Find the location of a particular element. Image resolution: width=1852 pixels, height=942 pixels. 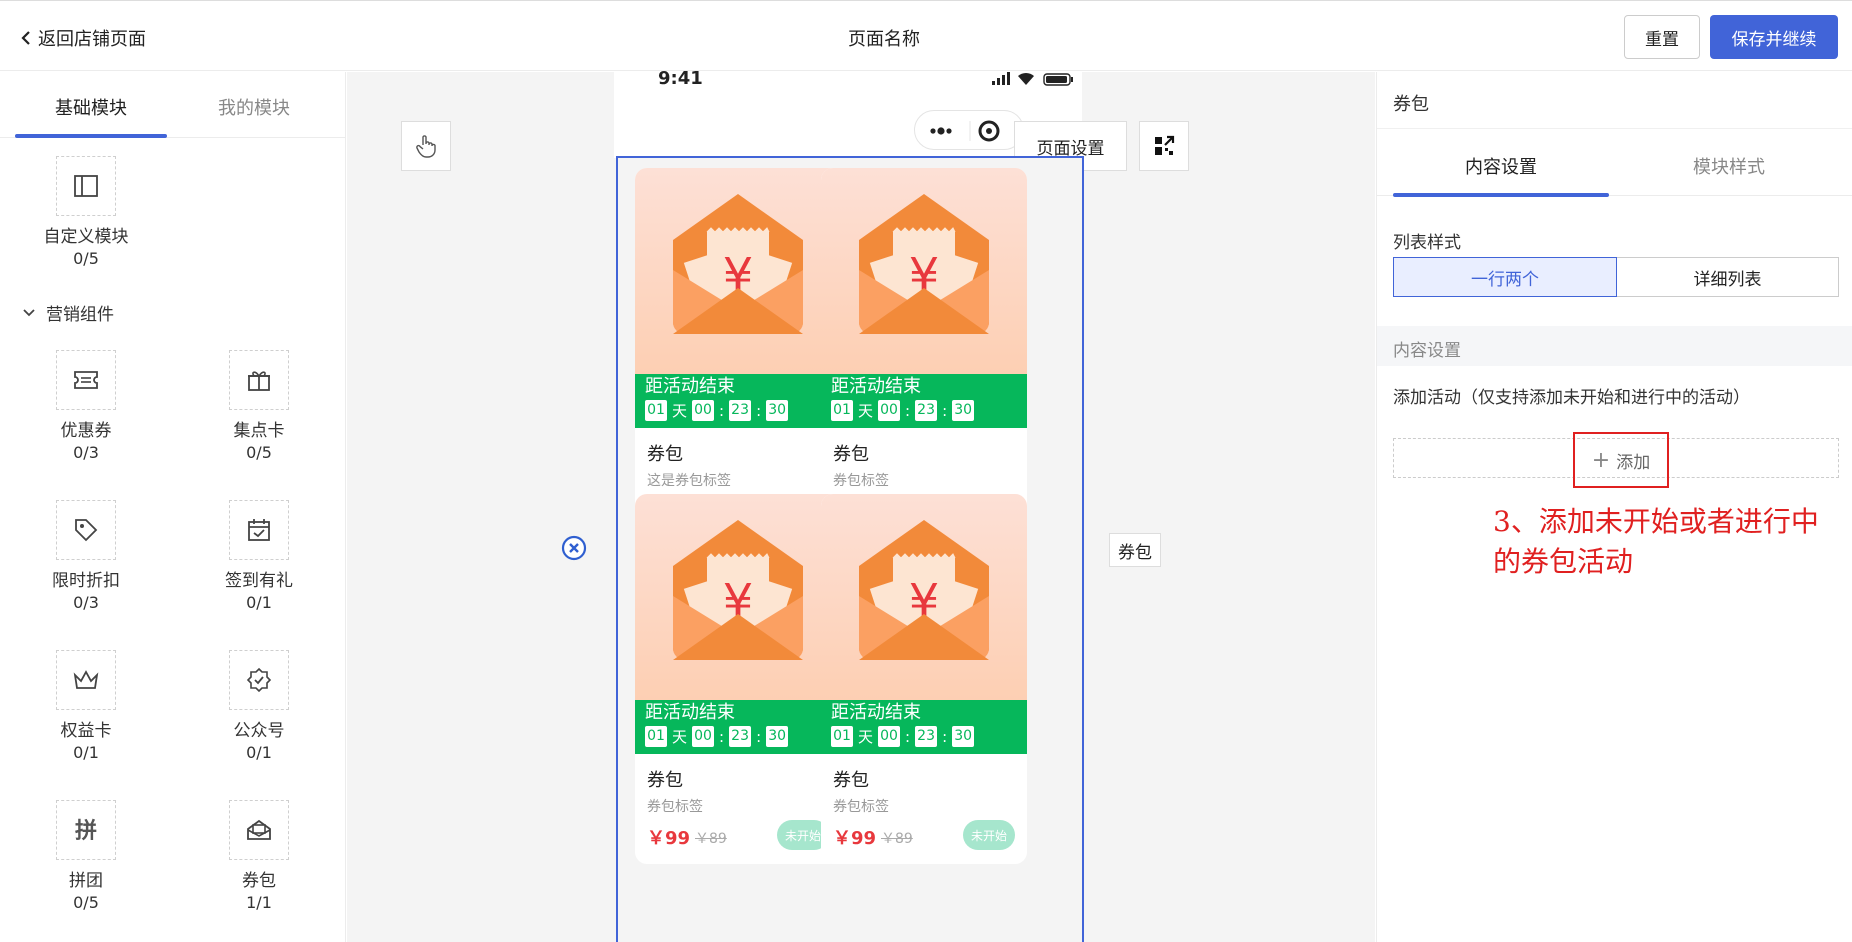

module-check-in-gift: 签到有礼 0/1 is located at coordinates (259, 557).